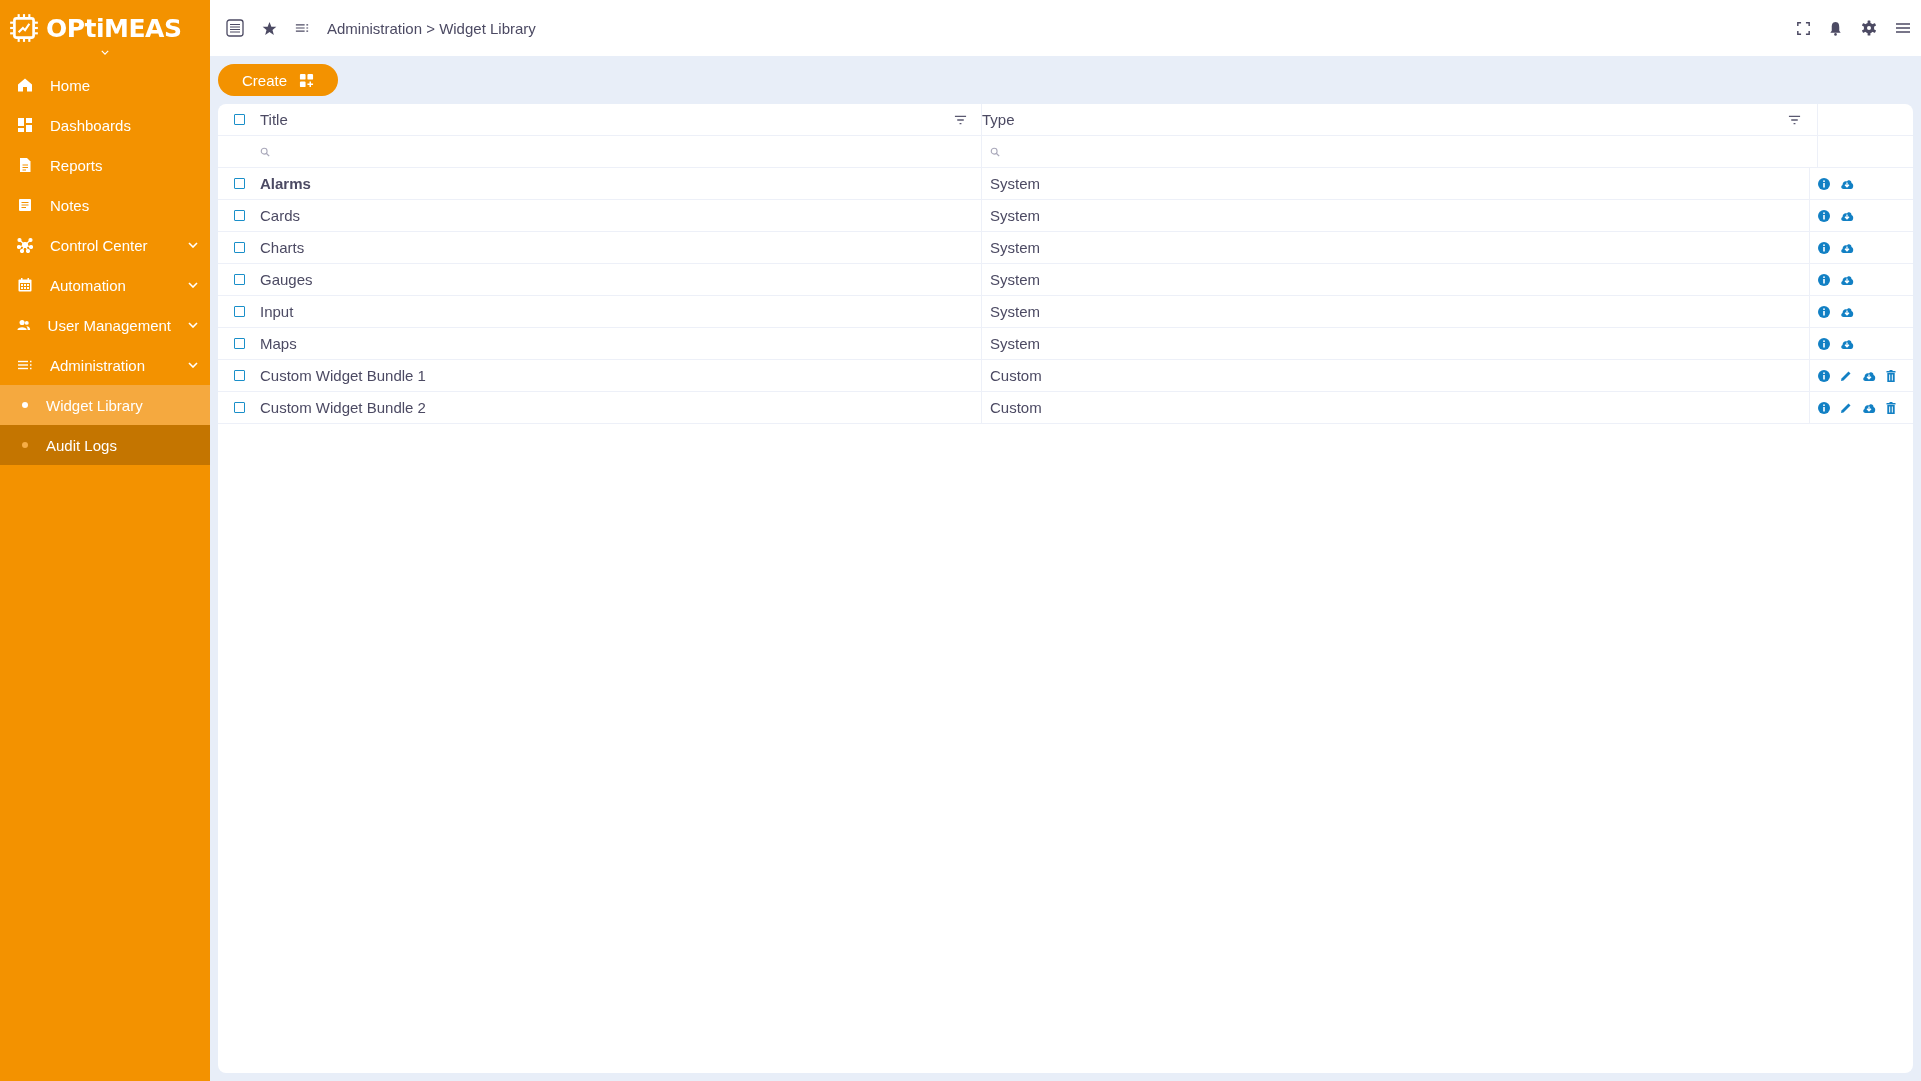 The width and height of the screenshot is (1921, 1081). What do you see at coordinates (105, 85) in the screenshot?
I see `sidebar-item: Home` at bounding box center [105, 85].